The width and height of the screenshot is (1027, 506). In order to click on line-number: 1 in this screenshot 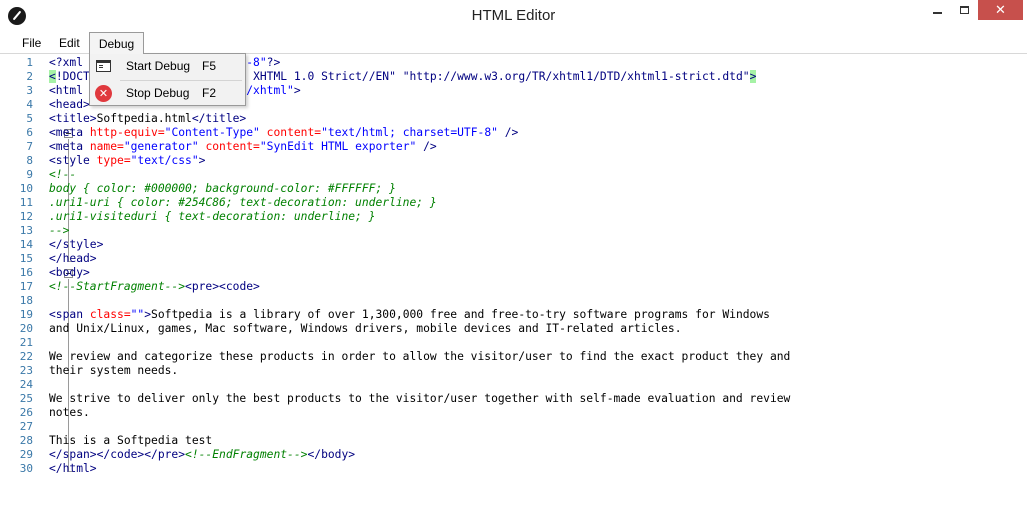, I will do `click(29, 62)`.